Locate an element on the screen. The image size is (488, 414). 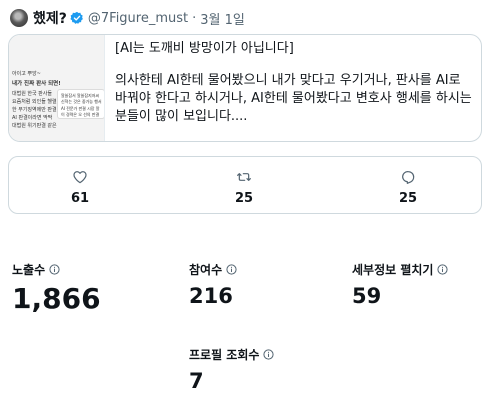
retweet-button: 25 is located at coordinates (244, 187).